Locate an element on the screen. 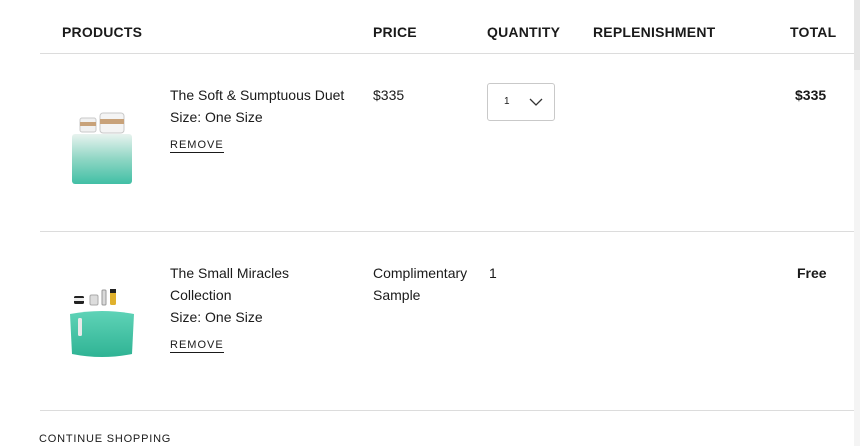  quantity-select: 1 is located at coordinates (521, 102).